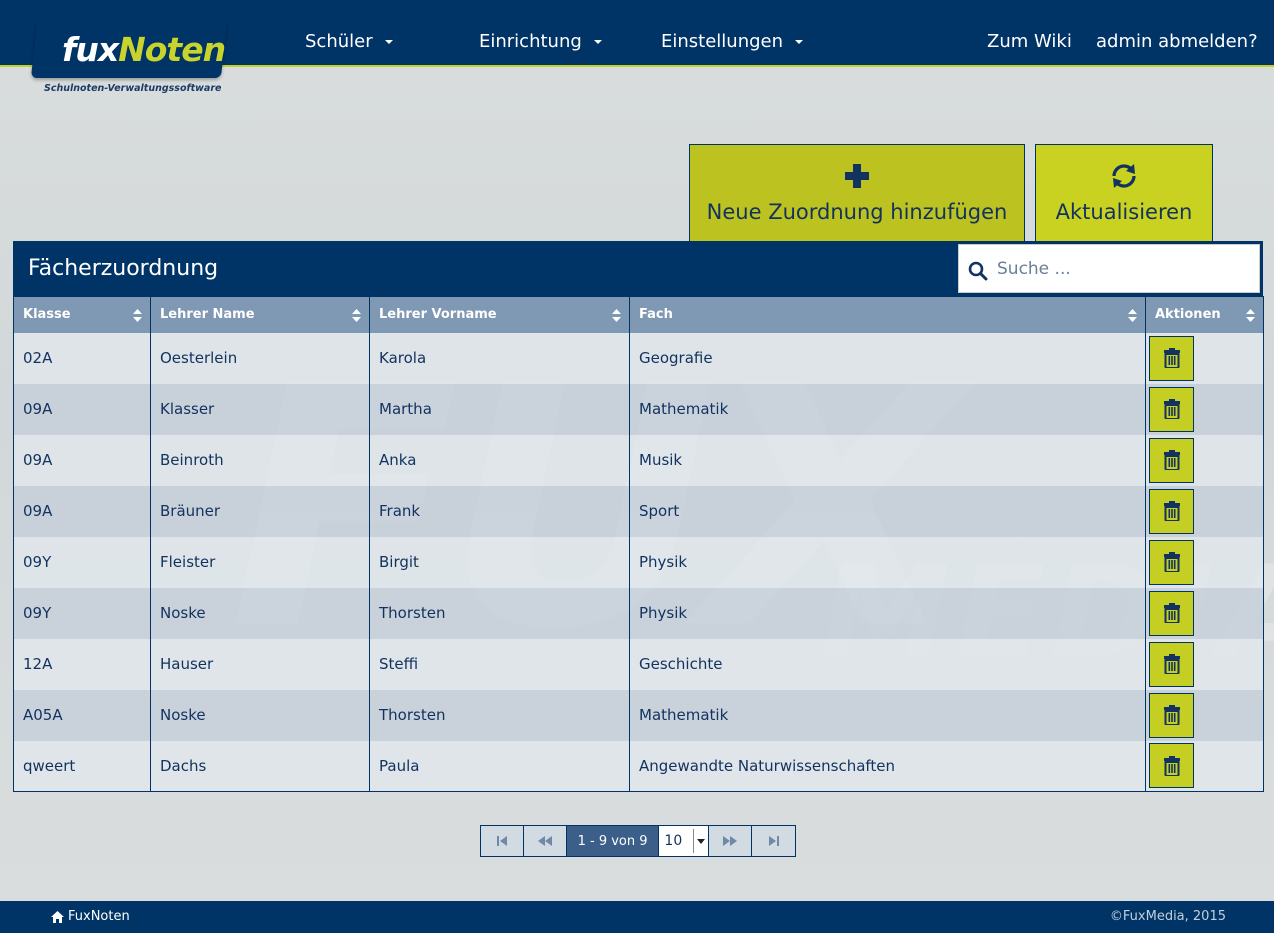 The height and width of the screenshot is (933, 1274). What do you see at coordinates (133, 88) in the screenshot?
I see `logo-tagline: Schulnoten-Verwaltungssoftware` at bounding box center [133, 88].